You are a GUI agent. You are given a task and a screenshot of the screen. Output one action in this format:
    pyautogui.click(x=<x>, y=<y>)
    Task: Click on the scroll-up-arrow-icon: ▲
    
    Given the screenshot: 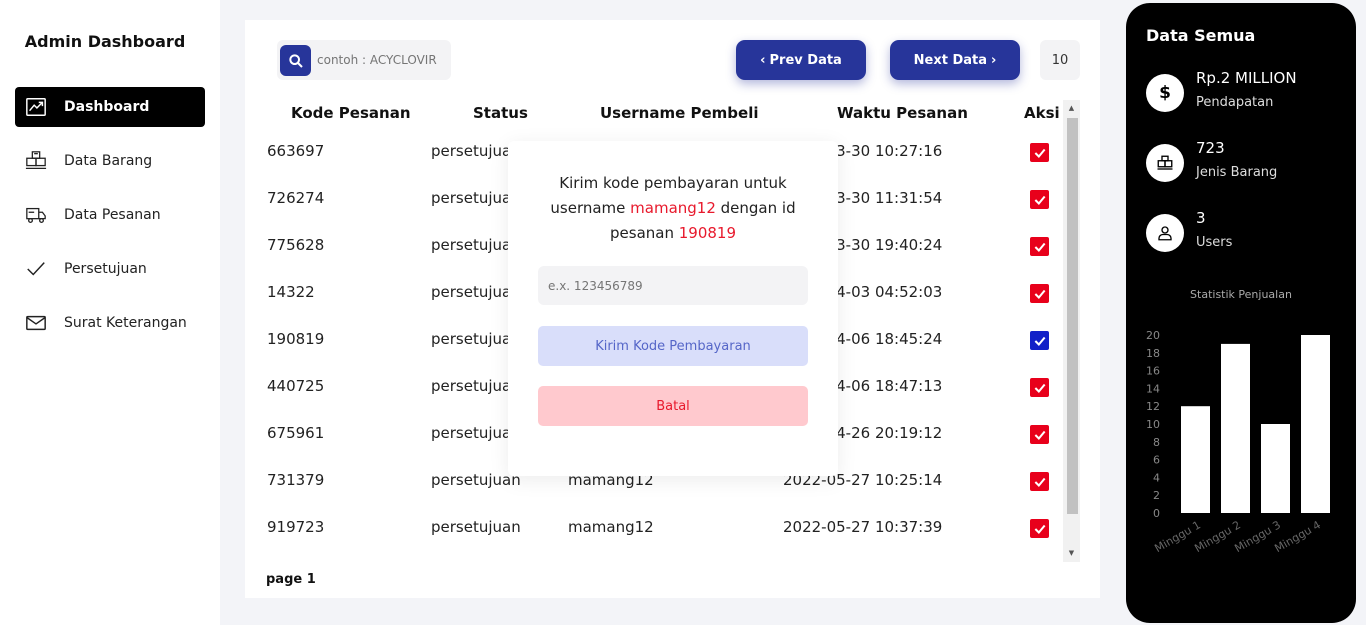 What is the action you would take?
    pyautogui.click(x=1071, y=108)
    